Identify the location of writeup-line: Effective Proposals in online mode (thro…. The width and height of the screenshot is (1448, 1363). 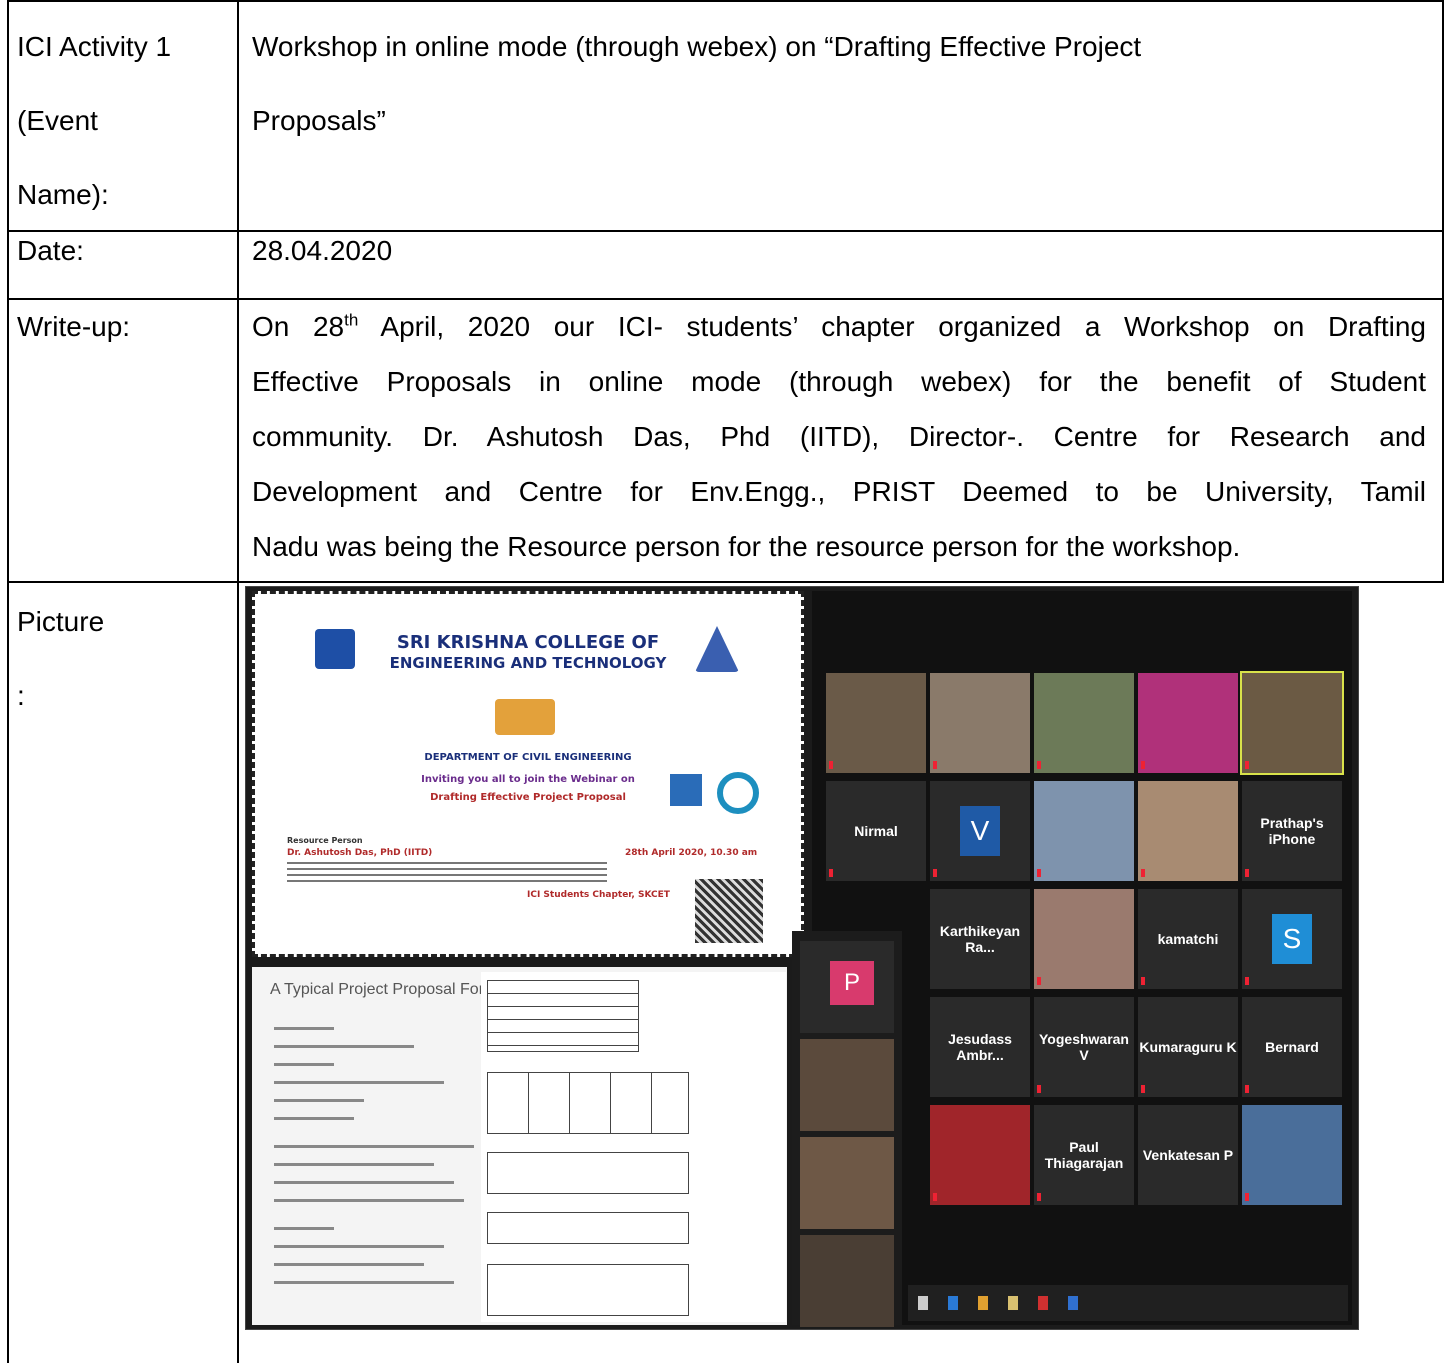
(839, 381).